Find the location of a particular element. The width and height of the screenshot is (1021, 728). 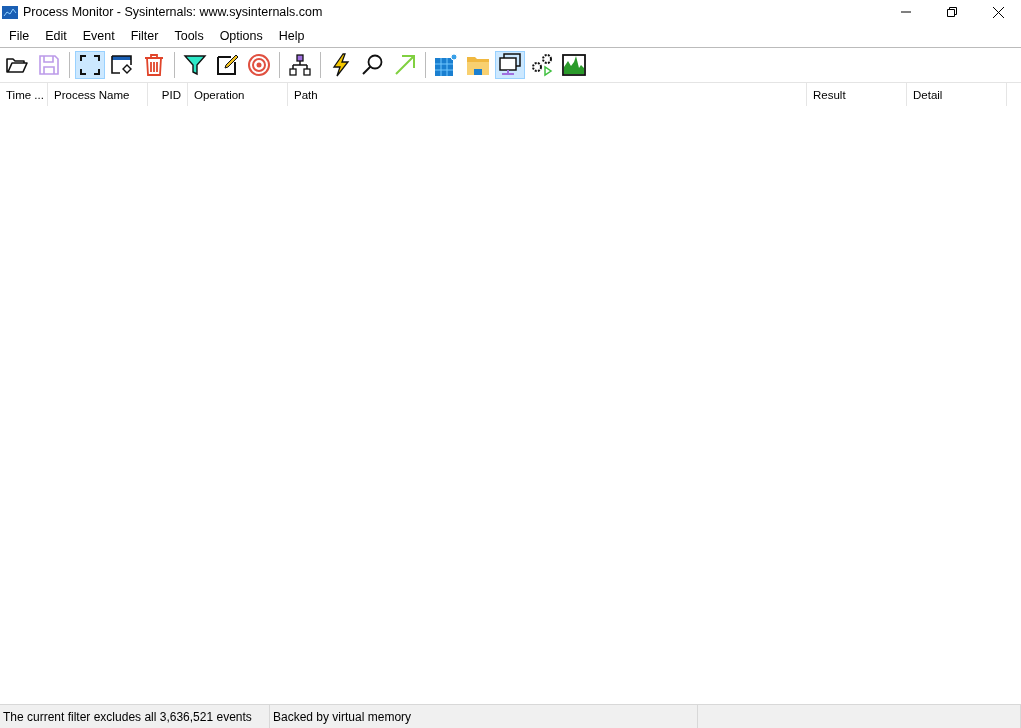

restore-icon is located at coordinates (952, 12).